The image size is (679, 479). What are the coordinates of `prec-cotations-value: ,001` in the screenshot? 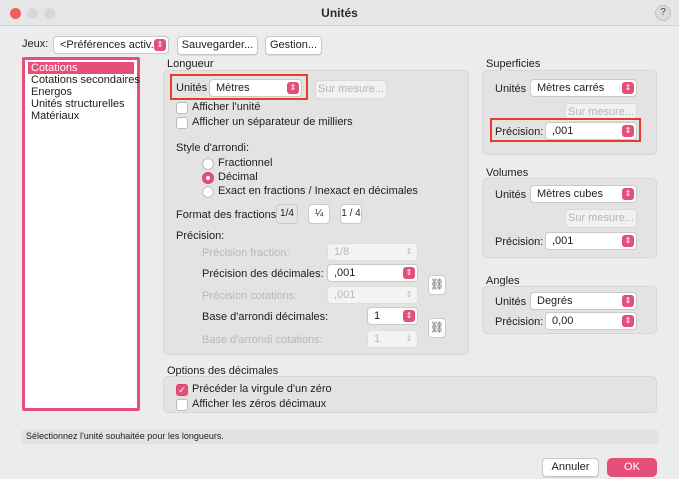 It's located at (345, 295).